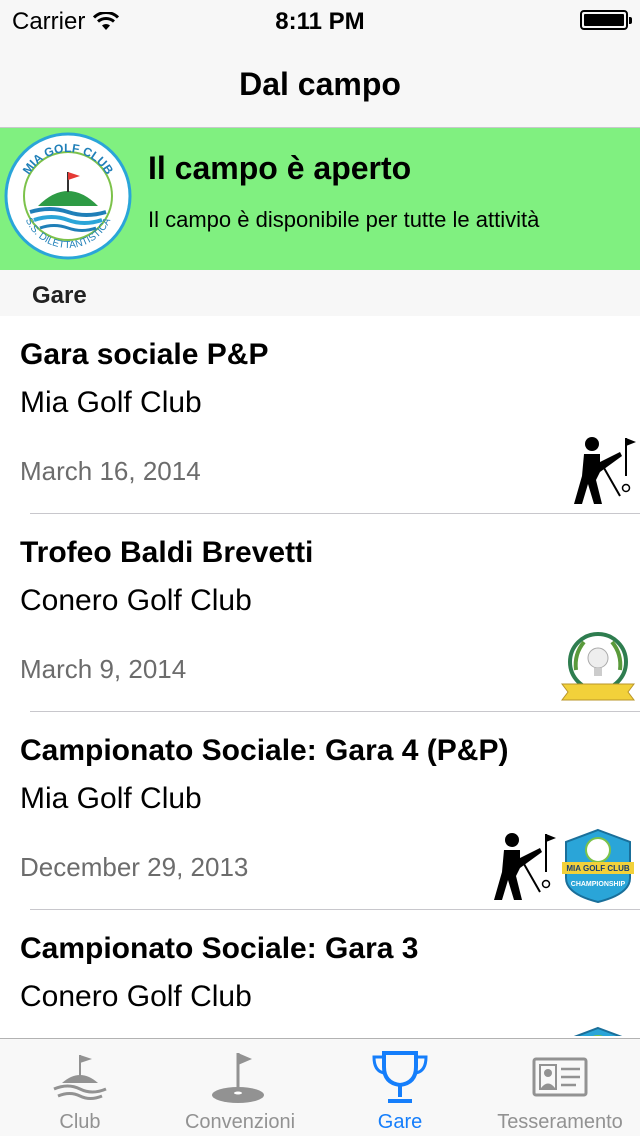  What do you see at coordinates (320, 64) in the screenshot?
I see `top-bar: Carrier 8:11 PM Dal campo` at bounding box center [320, 64].